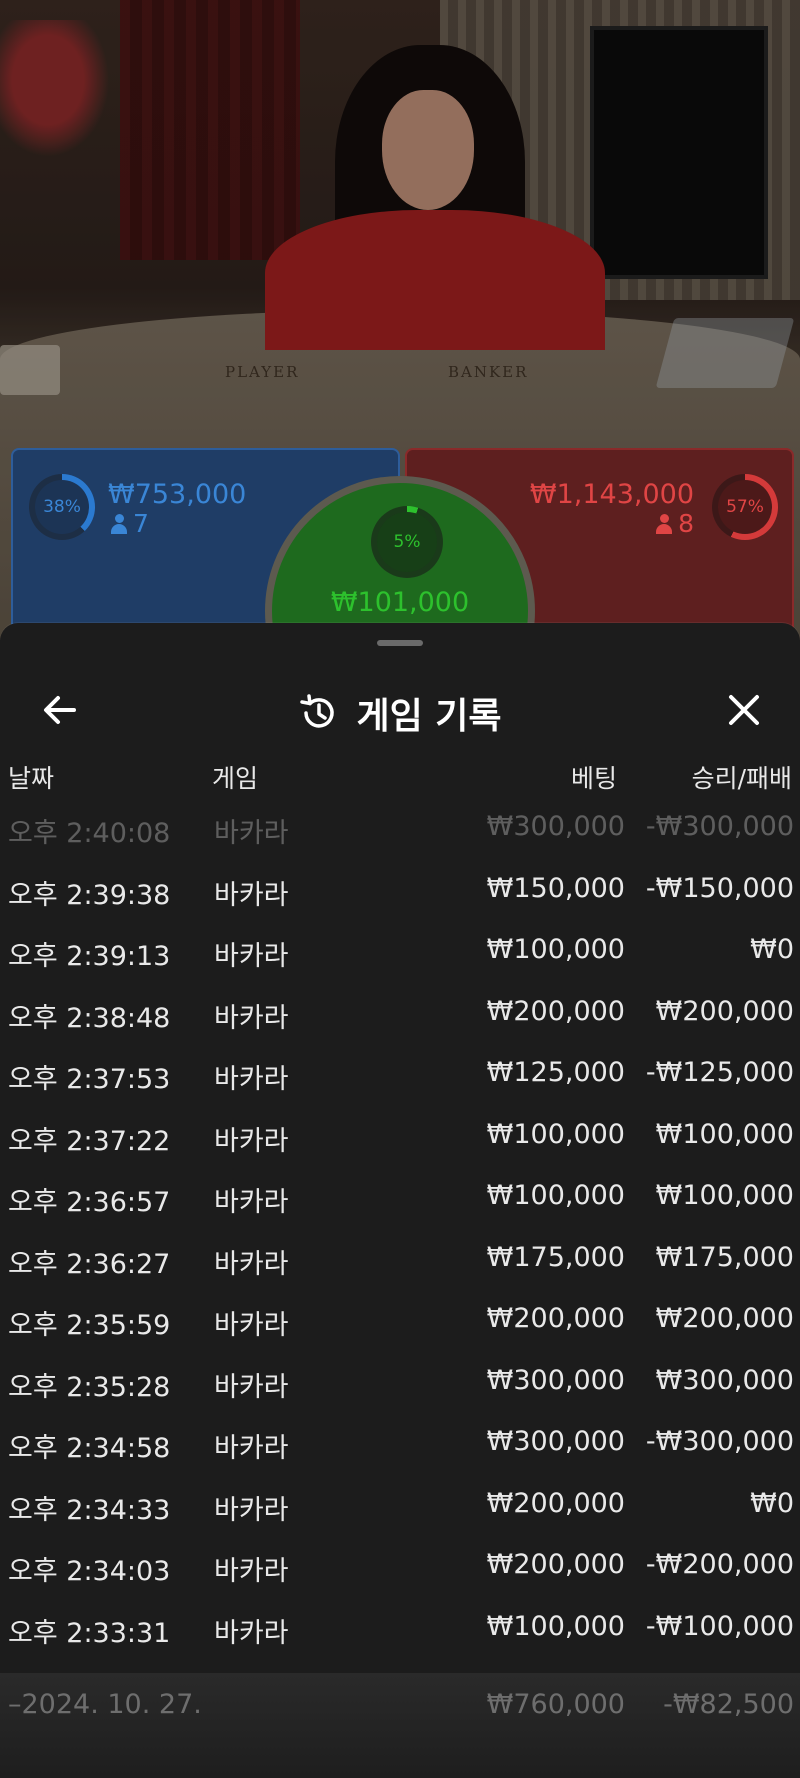 This screenshot has width=800, height=1778. I want to click on table-row: 오후 2:35:59 바카라 ₩200,000 ₩200,000, so click(400, 1320).